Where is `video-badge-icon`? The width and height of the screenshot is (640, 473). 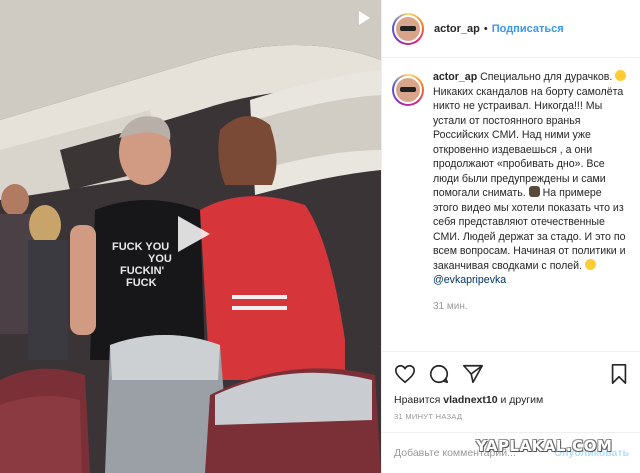 video-badge-icon is located at coordinates (364, 18).